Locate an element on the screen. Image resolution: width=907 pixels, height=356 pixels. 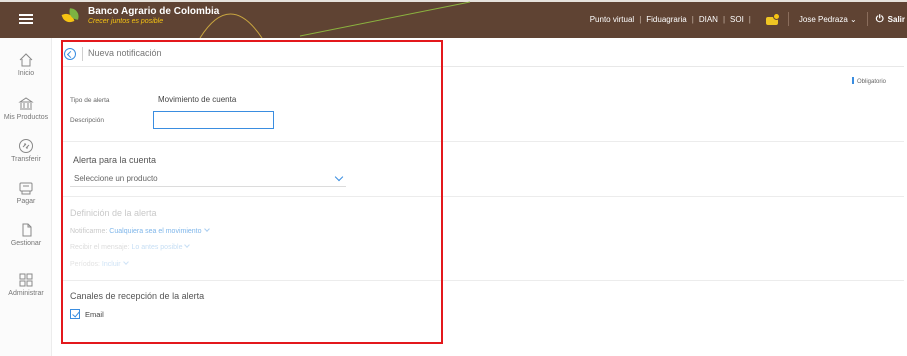
notify-dropdown: Cualquiera sea el movimiento is located at coordinates (159, 230).